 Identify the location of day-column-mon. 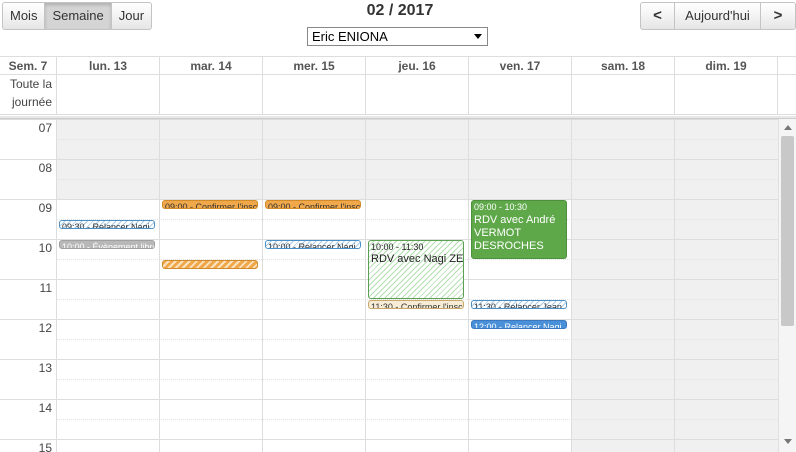
(107, 285).